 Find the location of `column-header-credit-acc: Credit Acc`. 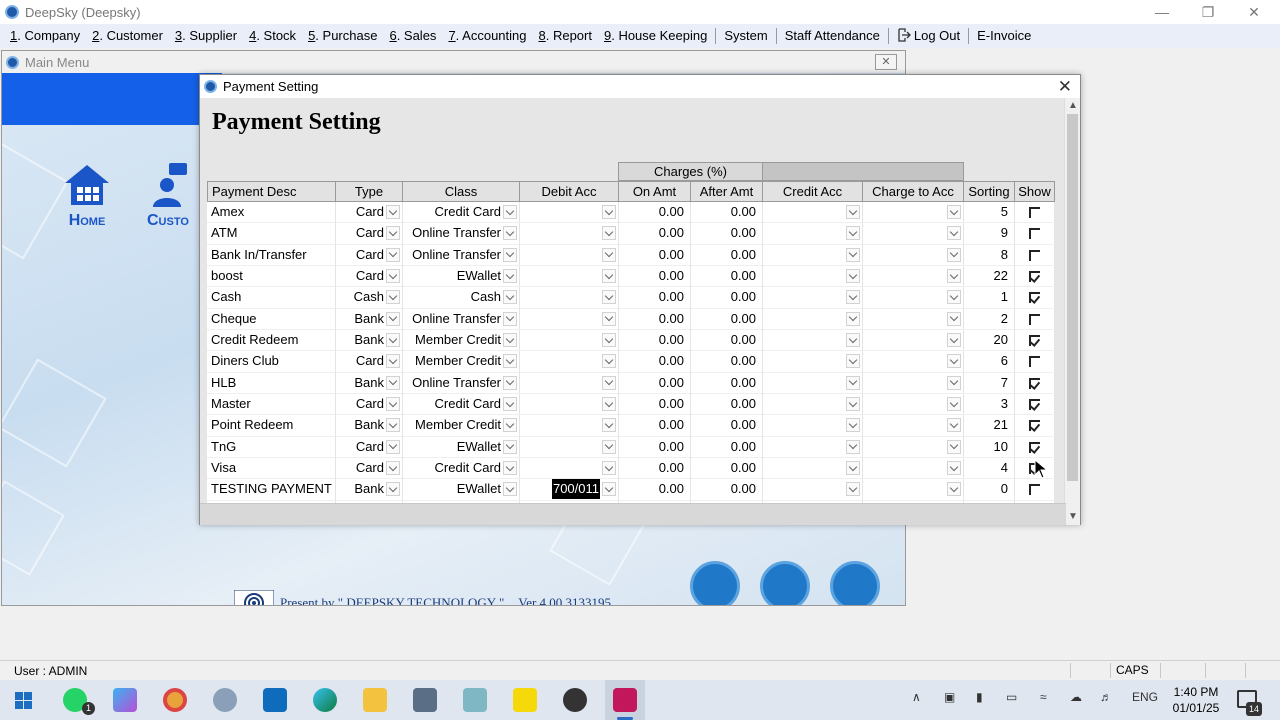

column-header-credit-acc: Credit Acc is located at coordinates (813, 191).